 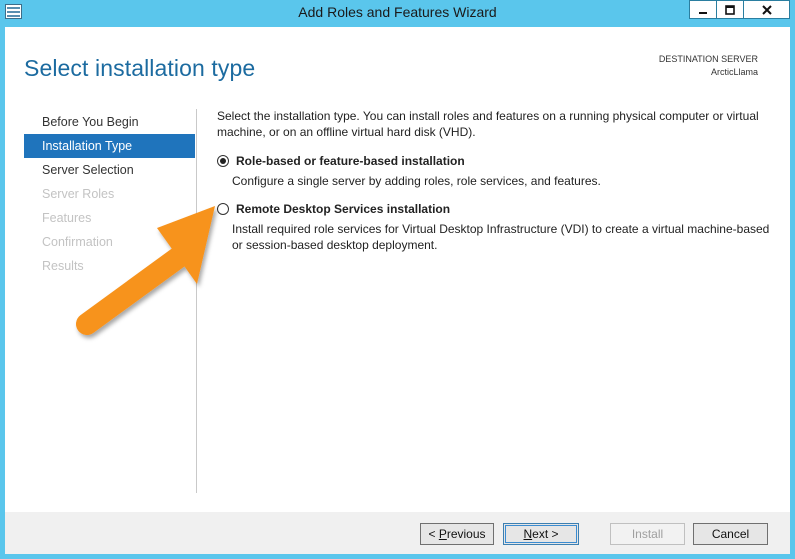 I want to click on minimize-button, so click(x=703, y=9).